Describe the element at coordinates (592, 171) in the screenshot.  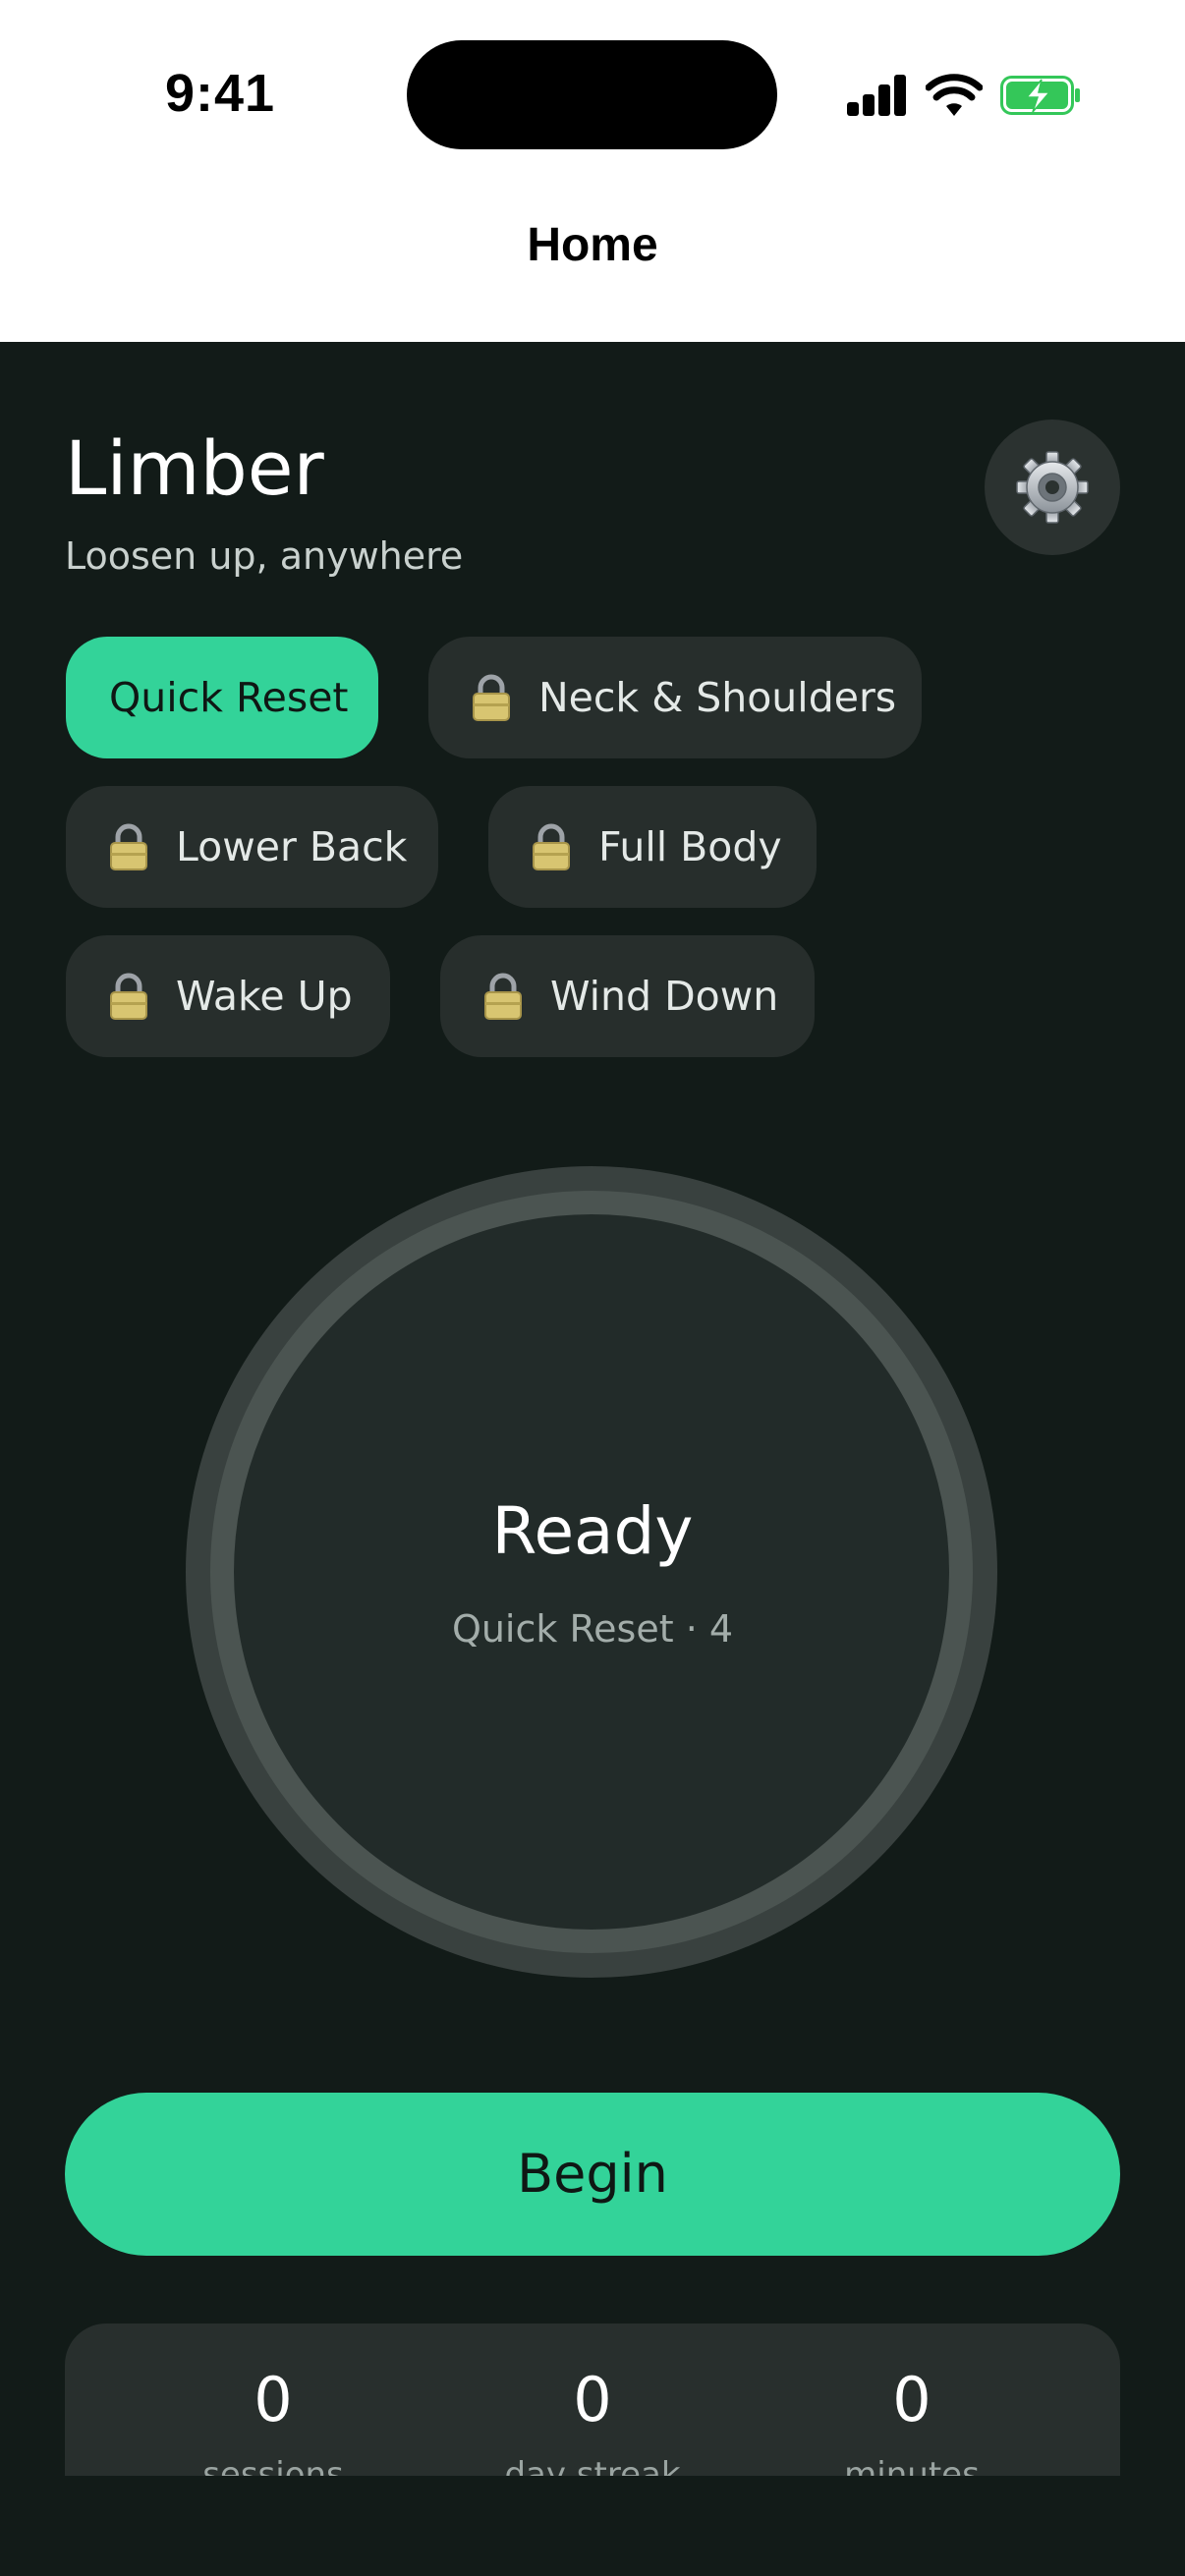
I see `top-header: 9:41 Home` at that location.